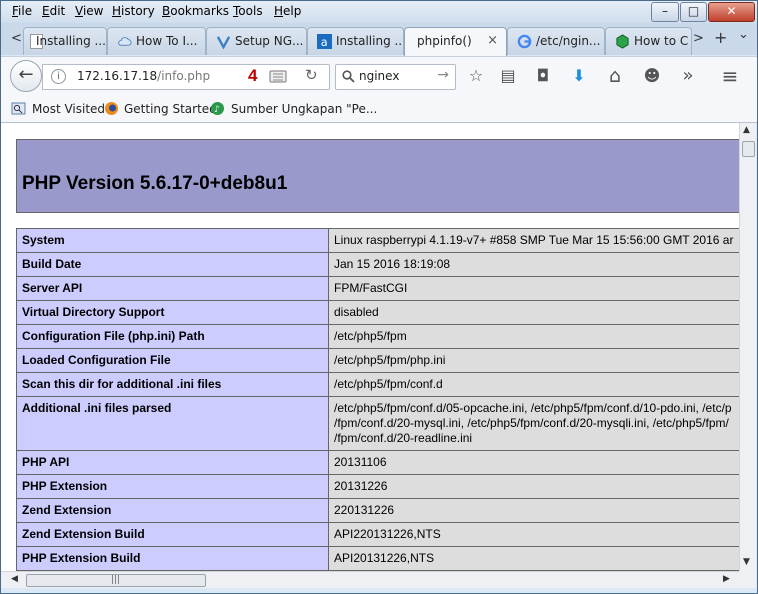 This screenshot has width=758, height=594. What do you see at coordinates (172, 384) in the screenshot?
I see `row-key: Scan this dir for additional .ini files` at bounding box center [172, 384].